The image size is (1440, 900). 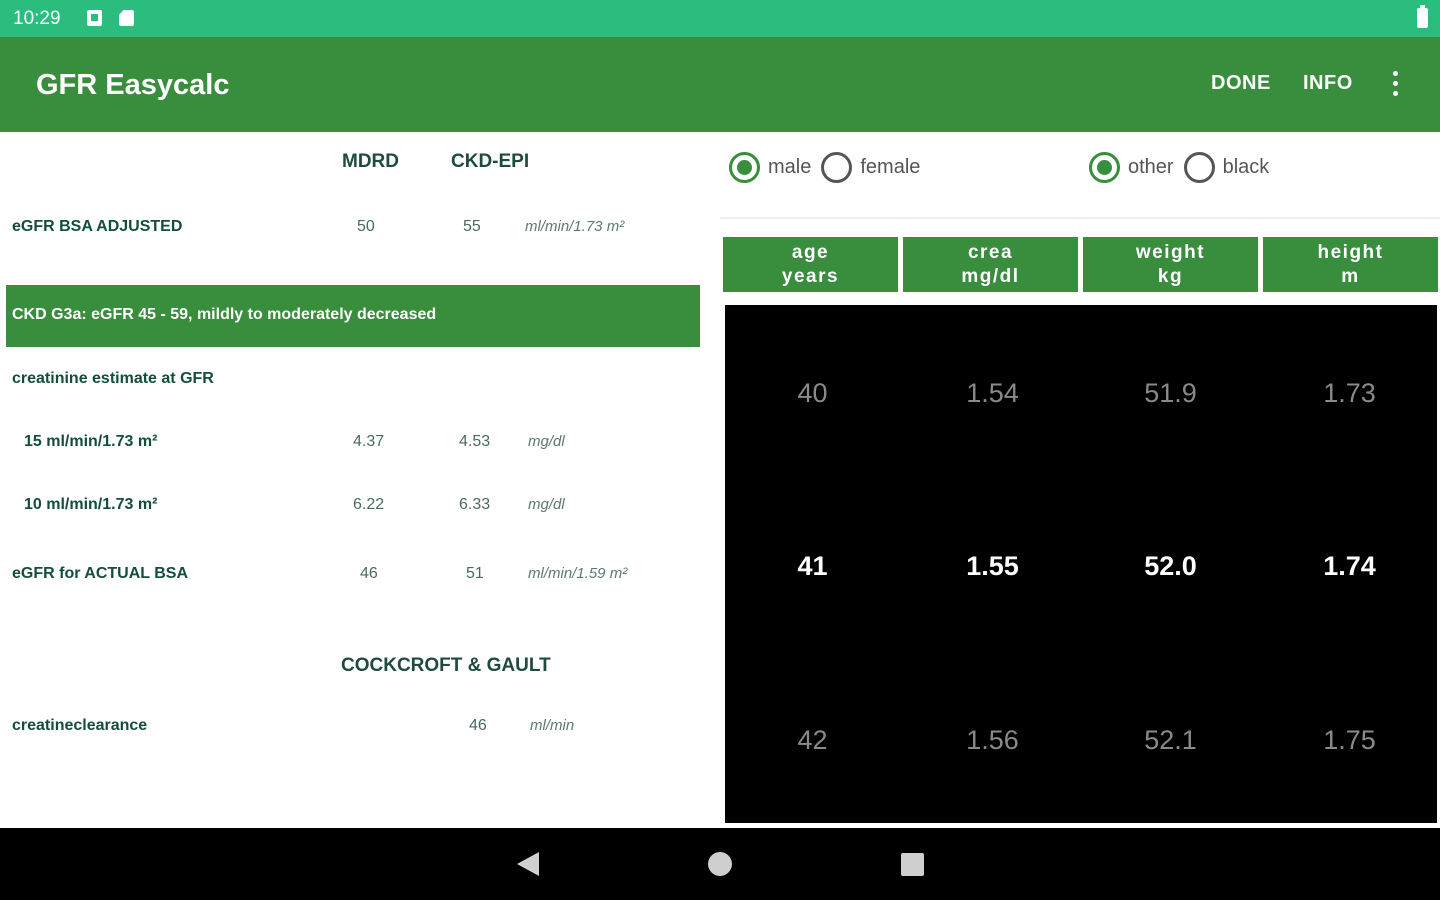 I want to click on crea-15-unit: mg/dl, so click(x=546, y=441).